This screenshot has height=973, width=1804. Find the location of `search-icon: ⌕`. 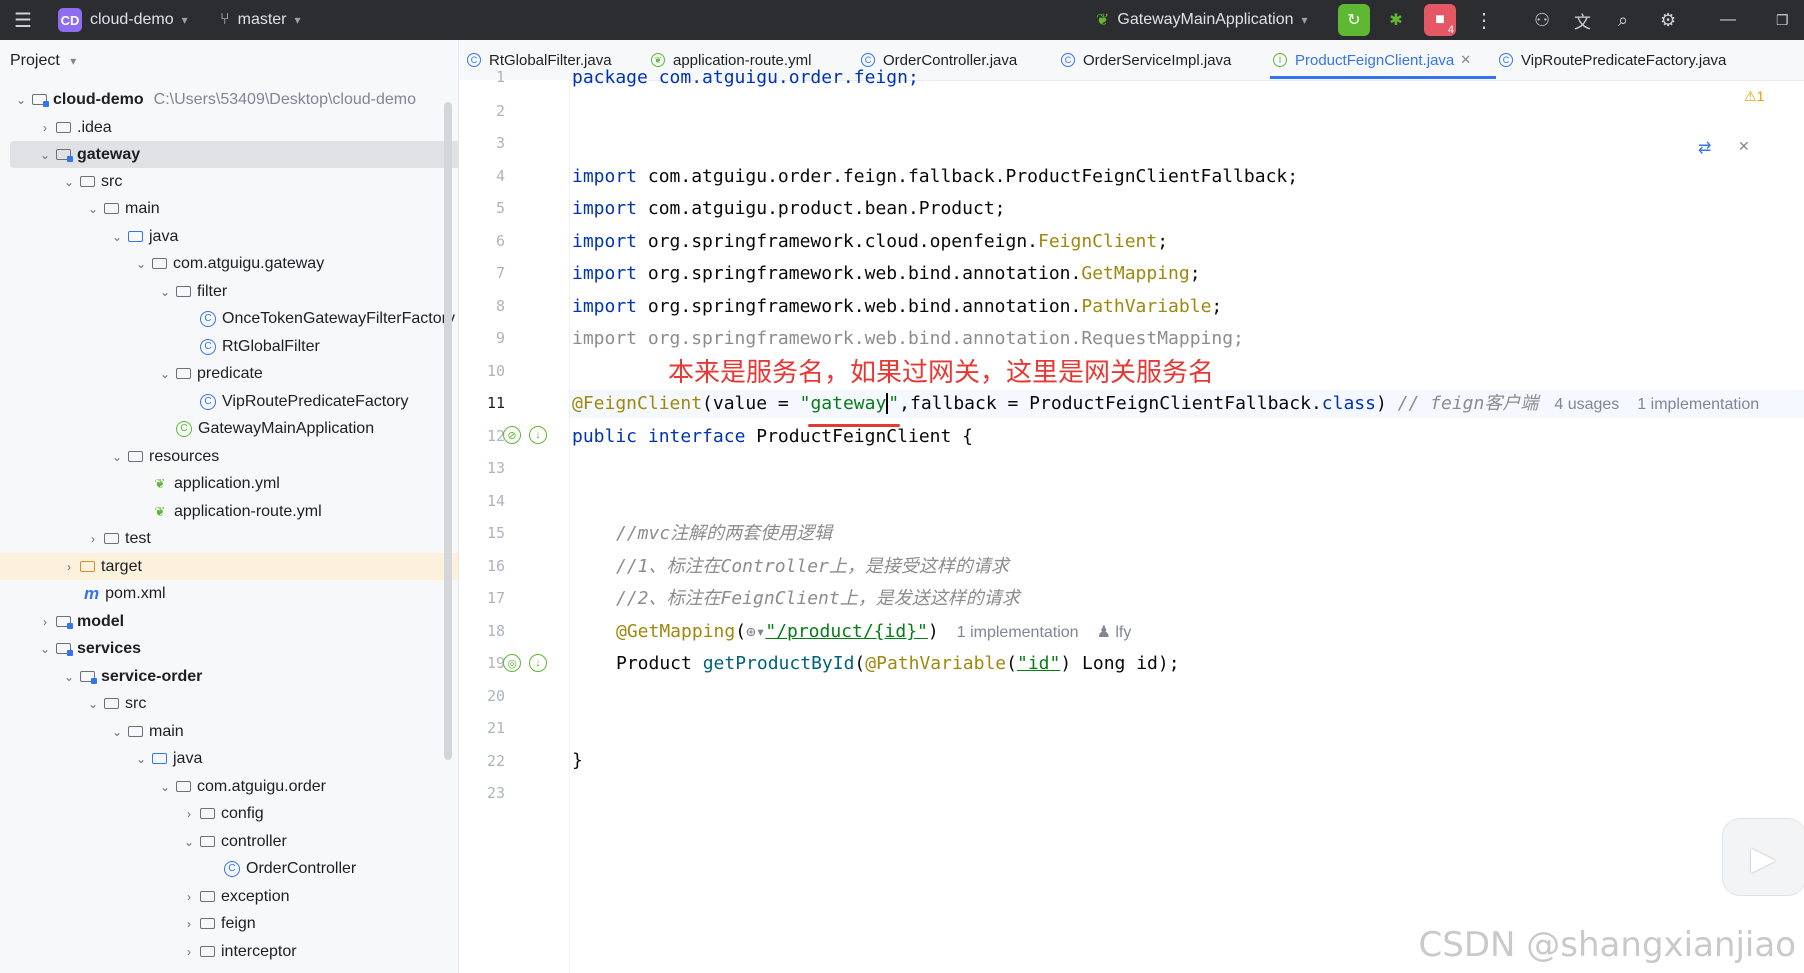

search-icon: ⌕ is located at coordinates (1623, 20).